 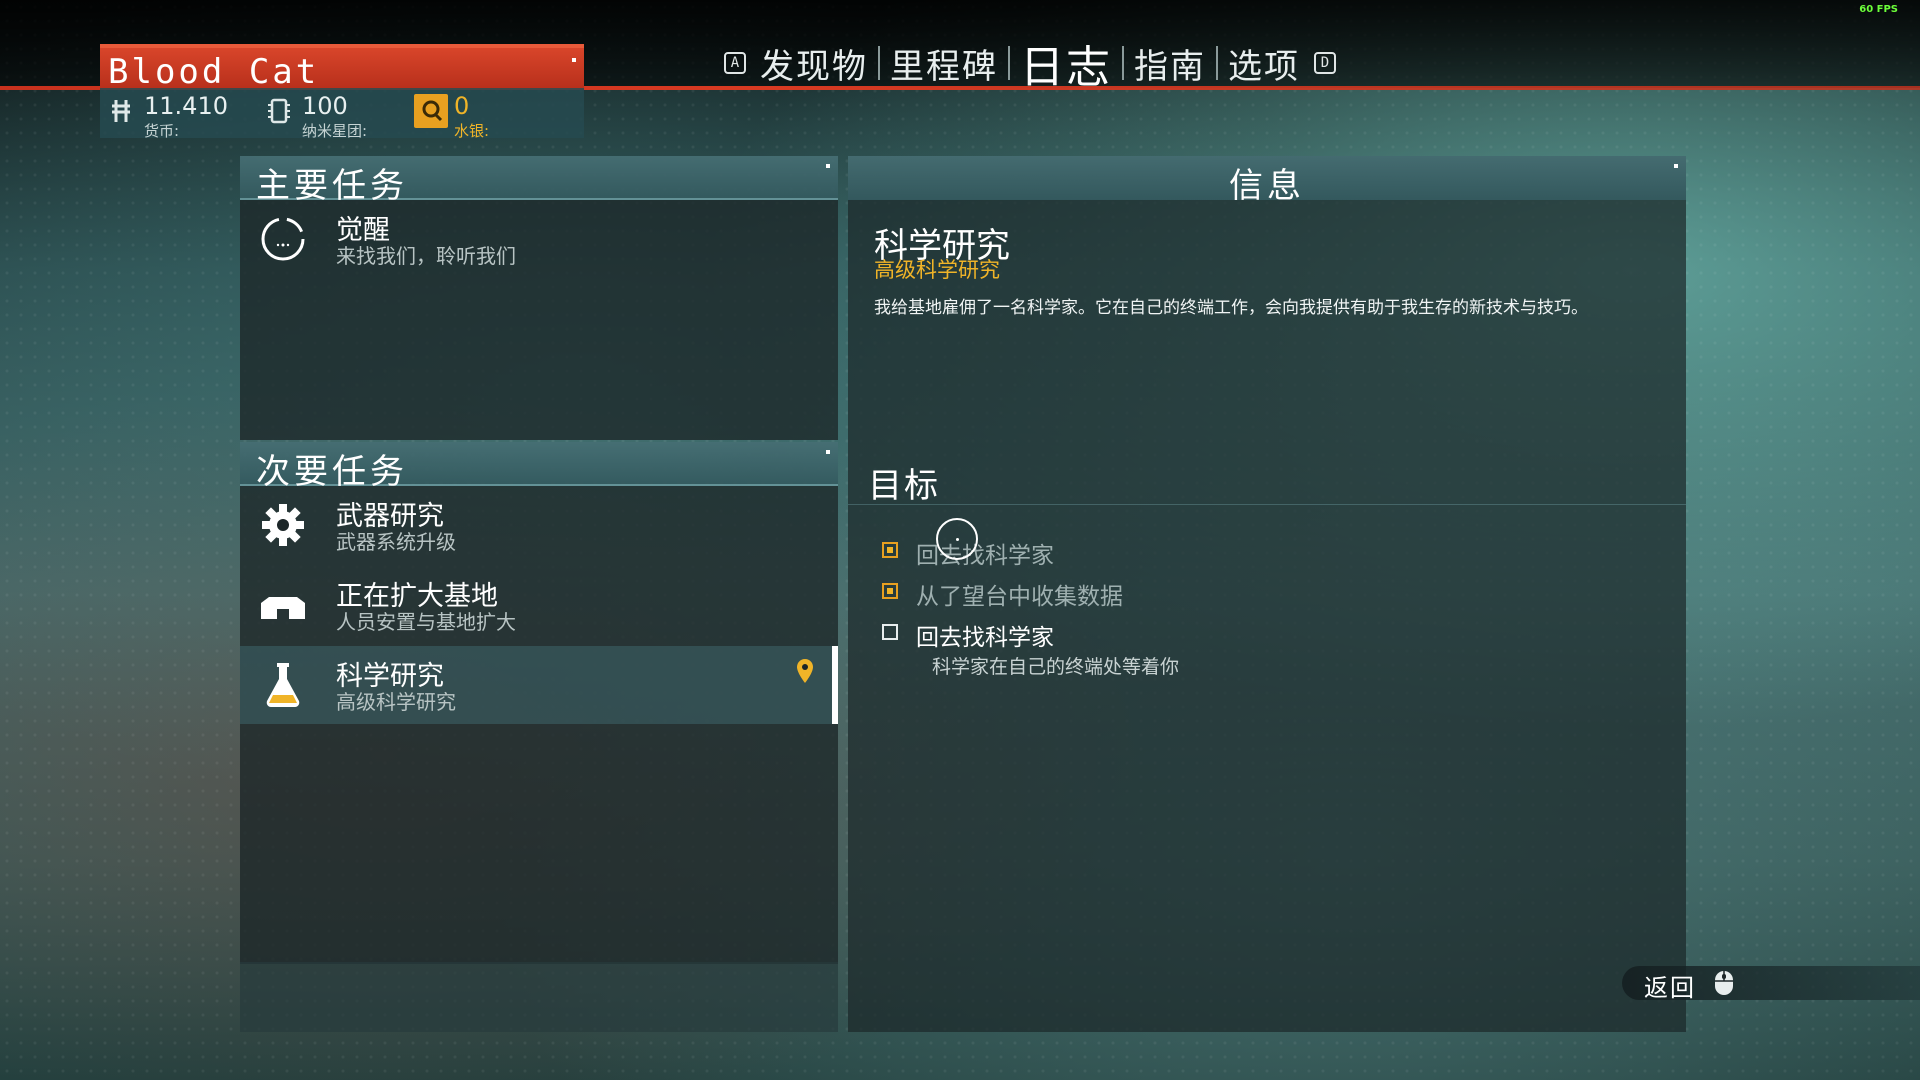 I want to click on main-missions-list: 觉醒 来找我们，聆听我们, so click(x=539, y=320).